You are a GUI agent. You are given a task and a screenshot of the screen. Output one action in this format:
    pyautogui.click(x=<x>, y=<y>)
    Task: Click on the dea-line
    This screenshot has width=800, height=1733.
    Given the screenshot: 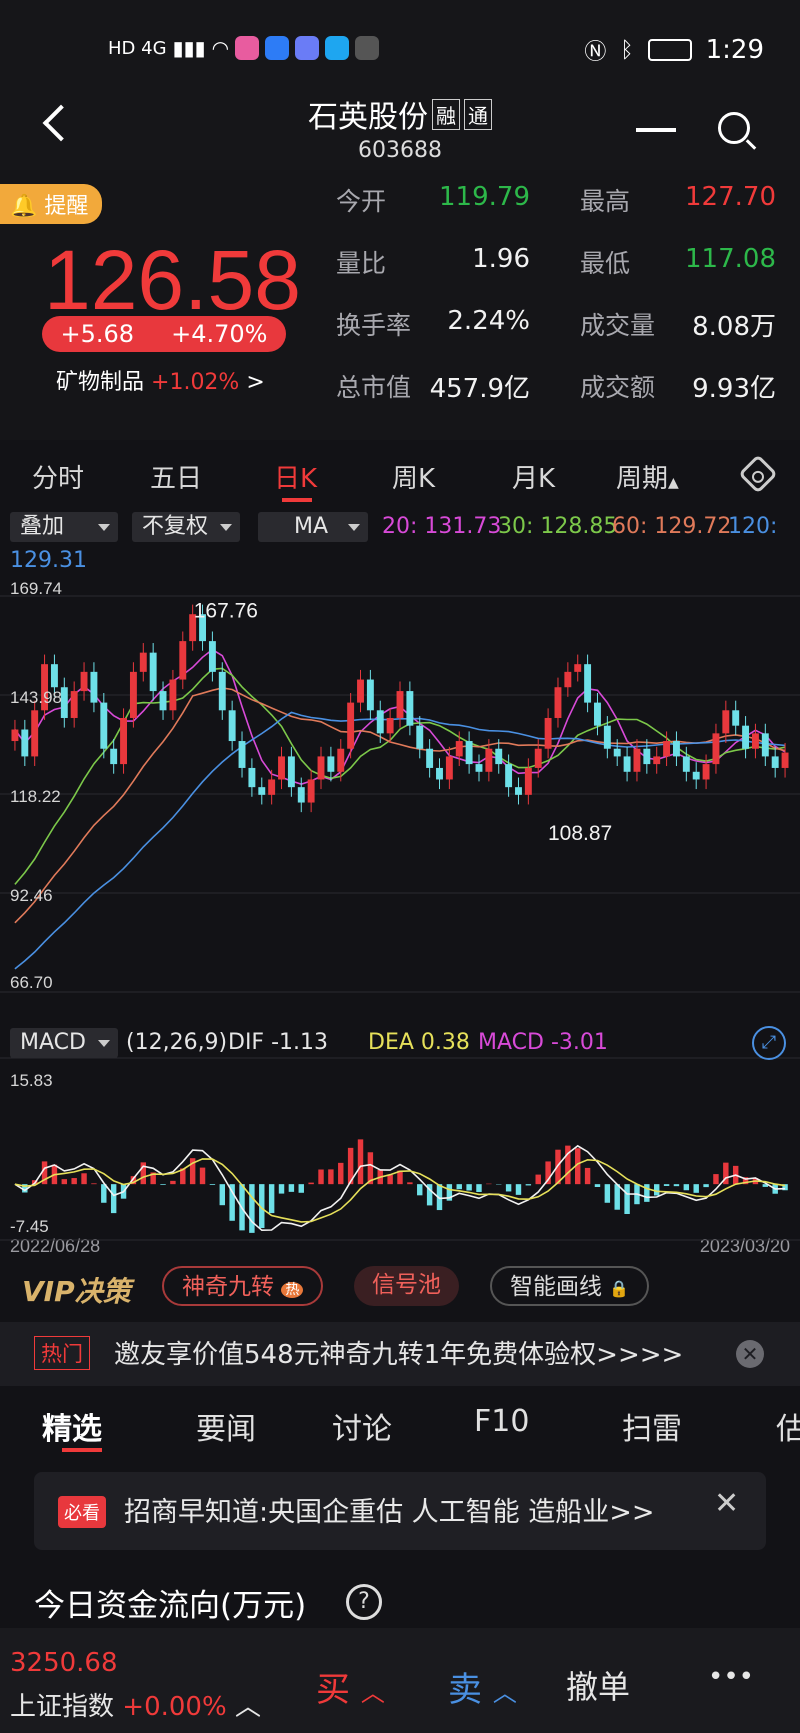 What is the action you would take?
    pyautogui.click(x=400, y=1190)
    